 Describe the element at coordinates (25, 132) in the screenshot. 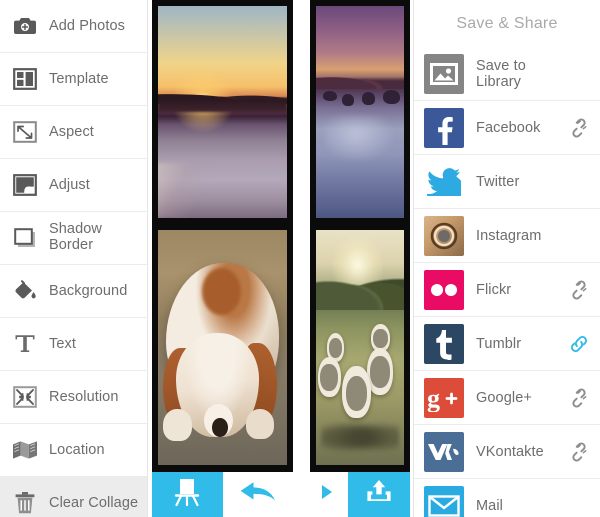

I see `aspect-resize-icon` at that location.